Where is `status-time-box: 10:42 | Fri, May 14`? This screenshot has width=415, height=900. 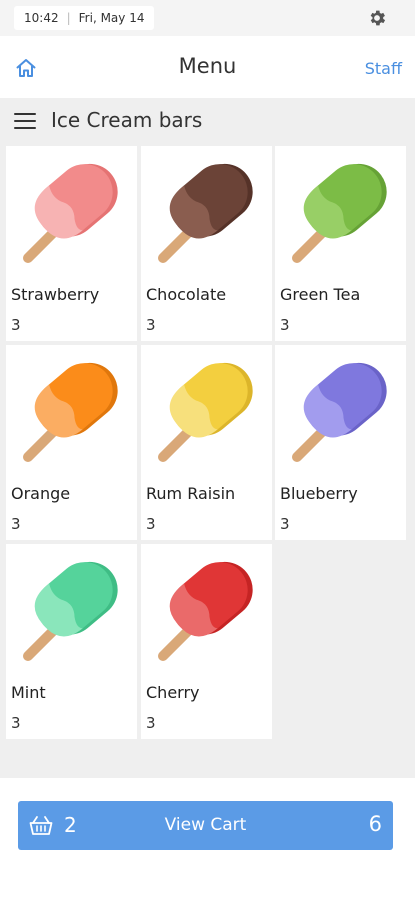 status-time-box: 10:42 | Fri, May 14 is located at coordinates (84, 18).